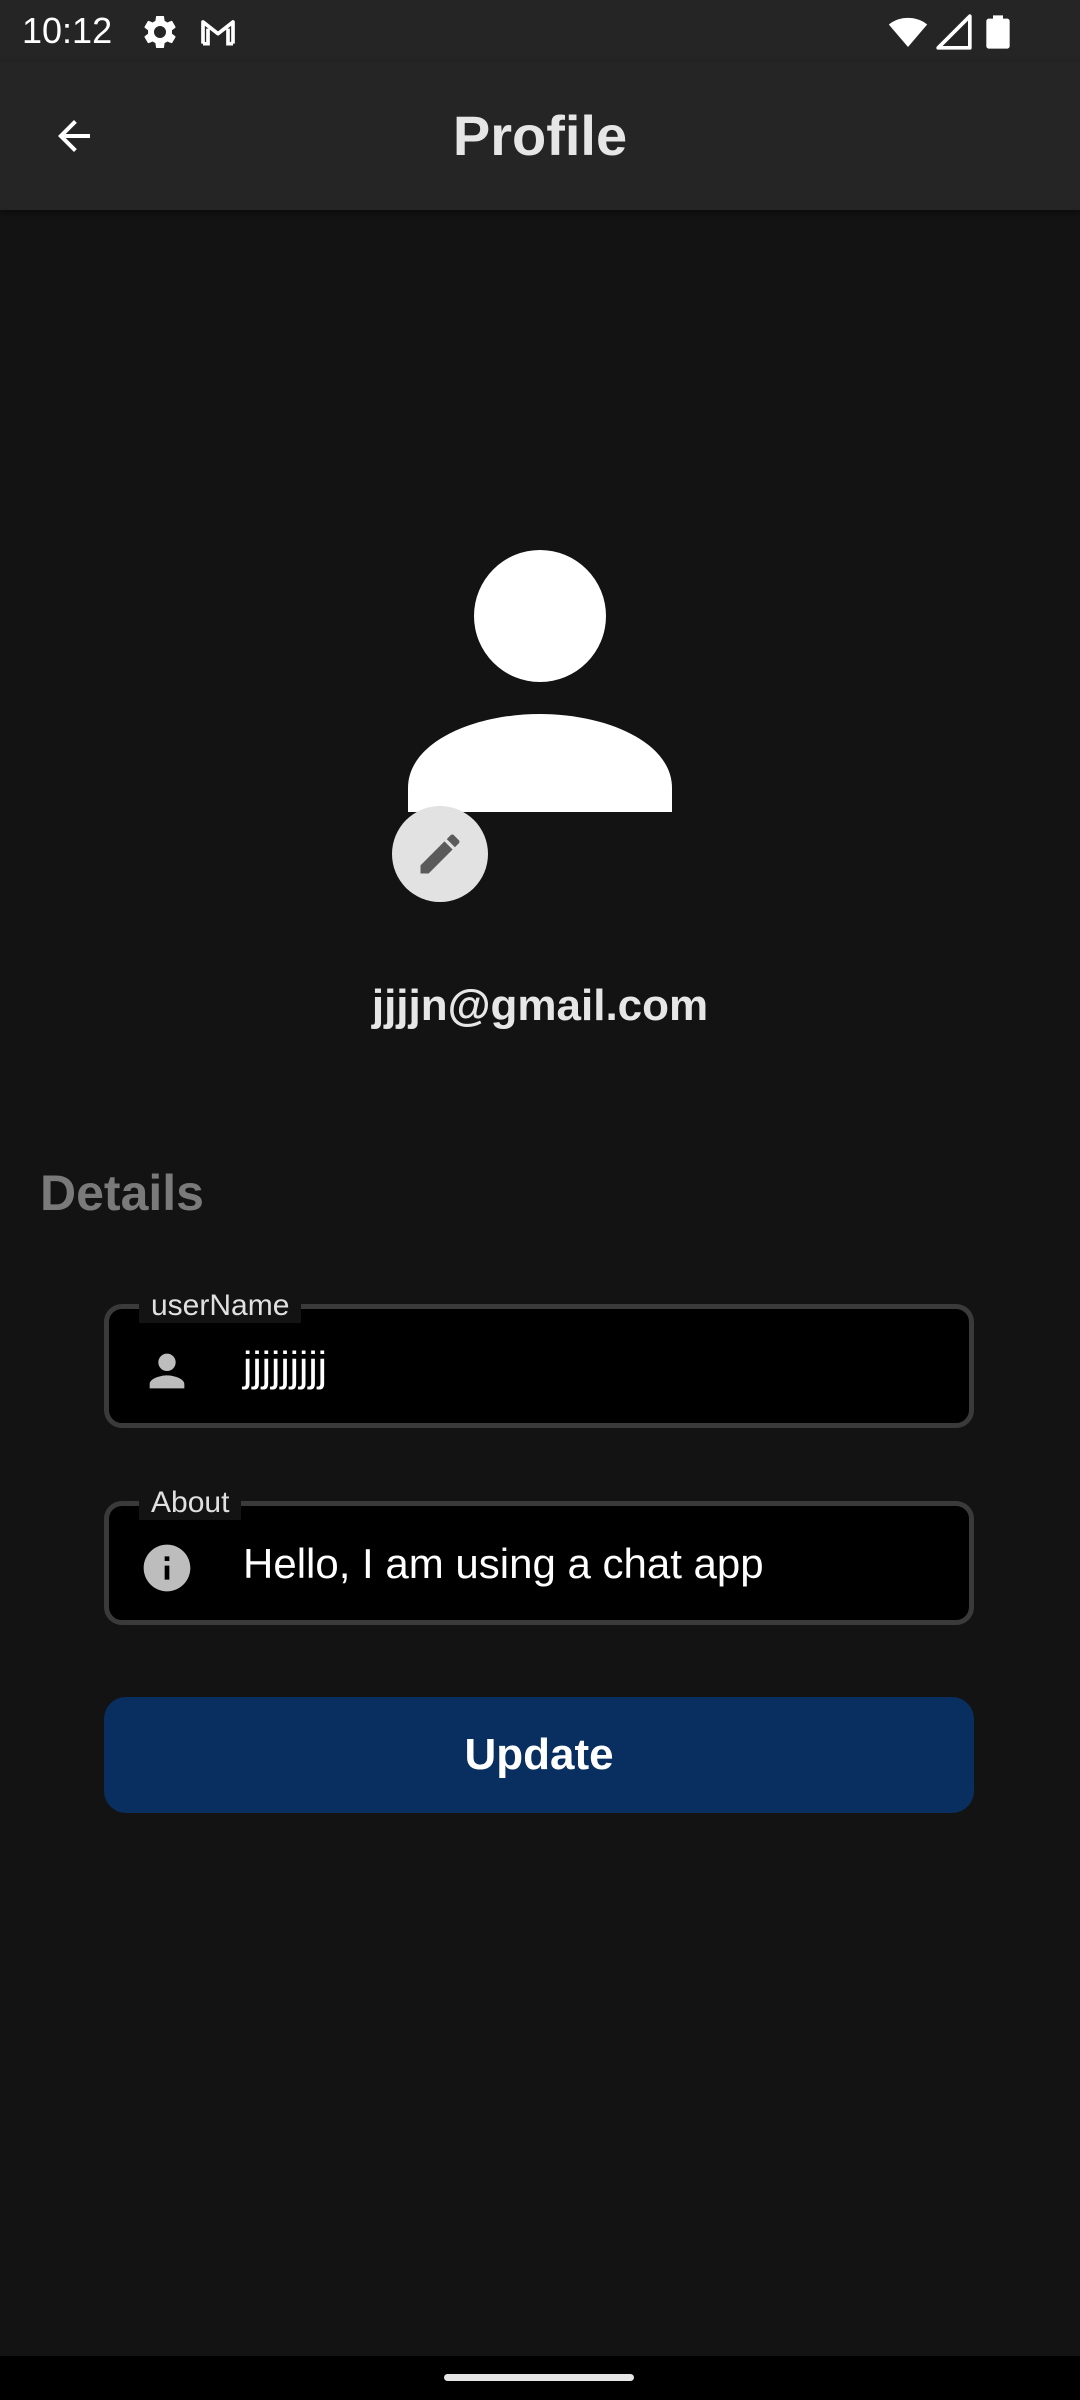  What do you see at coordinates (218, 33) in the screenshot?
I see `gmail-icon` at bounding box center [218, 33].